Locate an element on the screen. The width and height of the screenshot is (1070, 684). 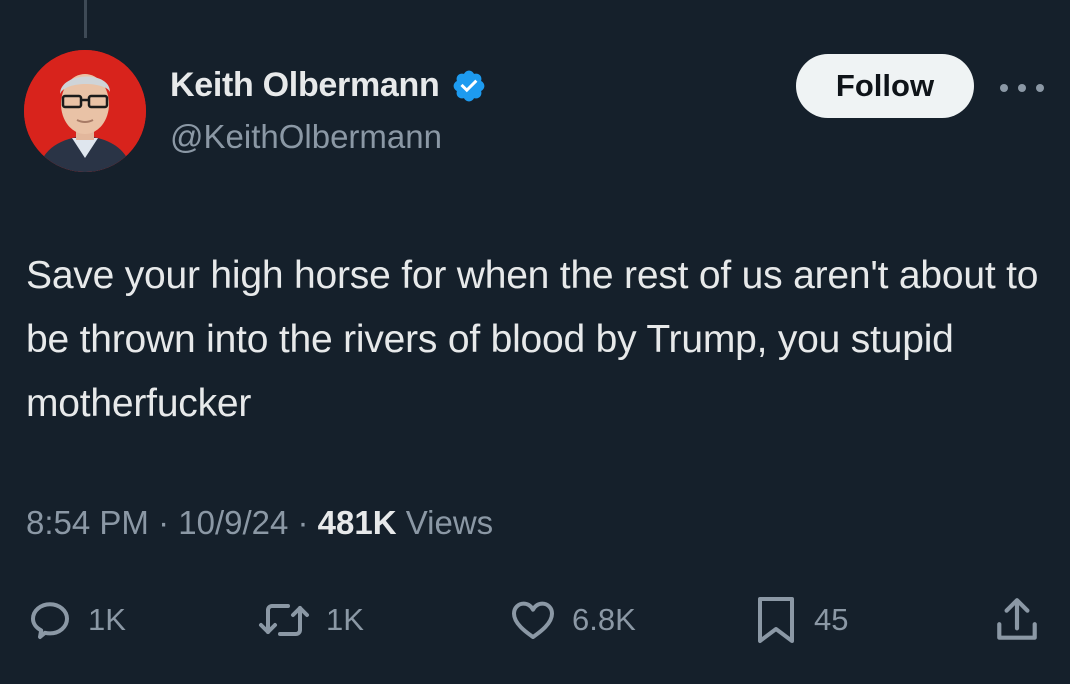
heart-icon is located at coordinates (533, 620).